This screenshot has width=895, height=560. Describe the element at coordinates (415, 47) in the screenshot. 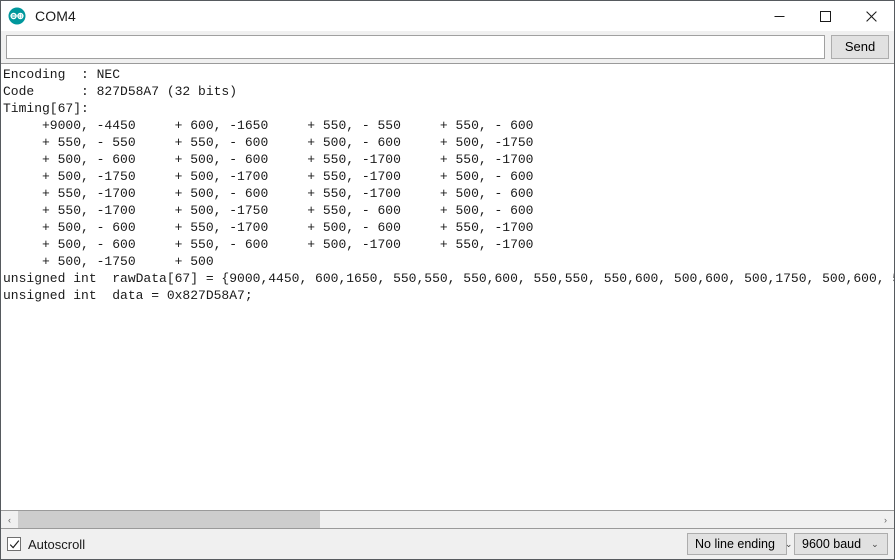

I see `send-input` at that location.